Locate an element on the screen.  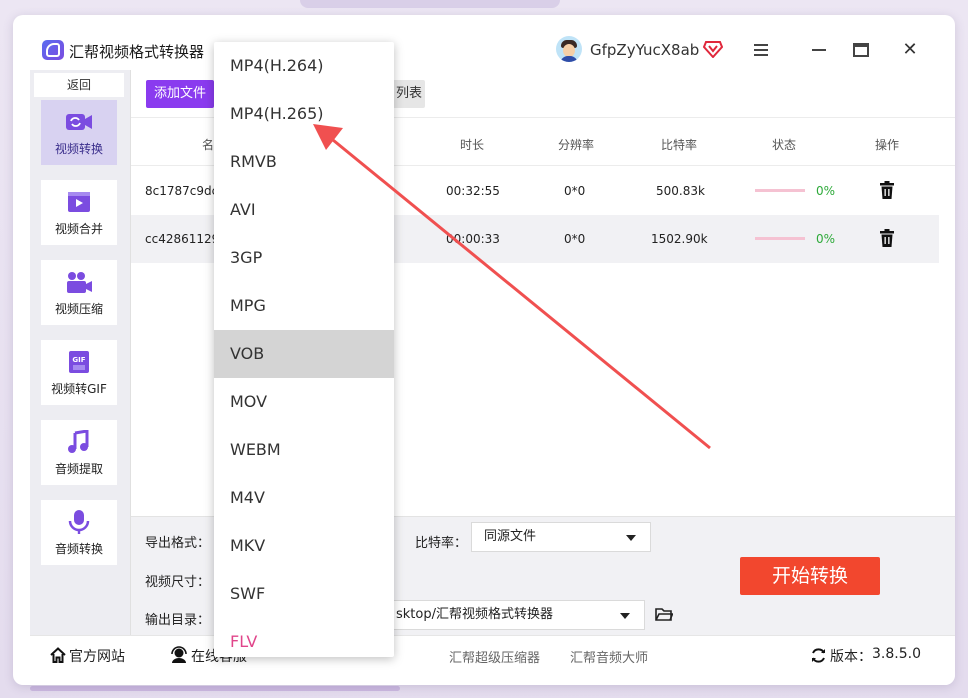
minimize-button is located at coordinates (819, 50).